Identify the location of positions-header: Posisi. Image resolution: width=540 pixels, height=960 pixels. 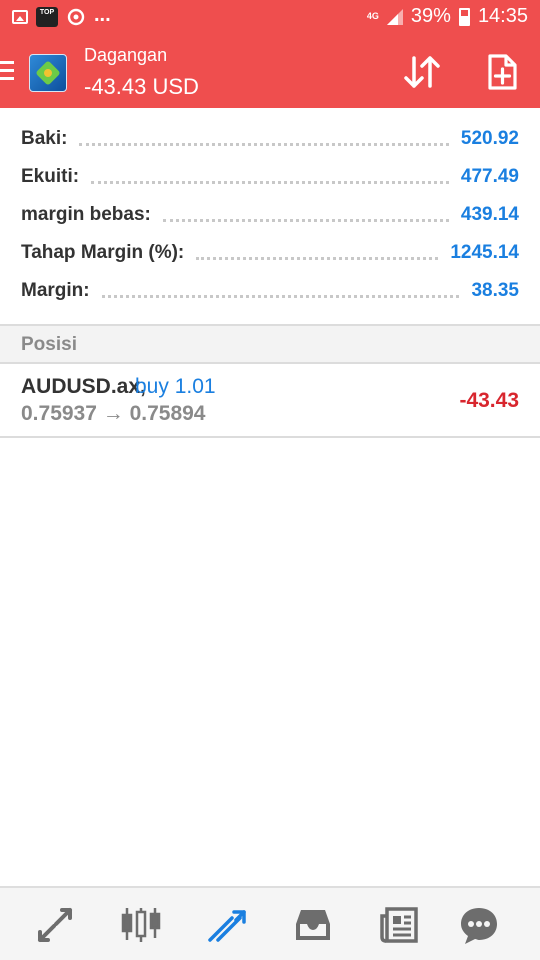
(270, 344).